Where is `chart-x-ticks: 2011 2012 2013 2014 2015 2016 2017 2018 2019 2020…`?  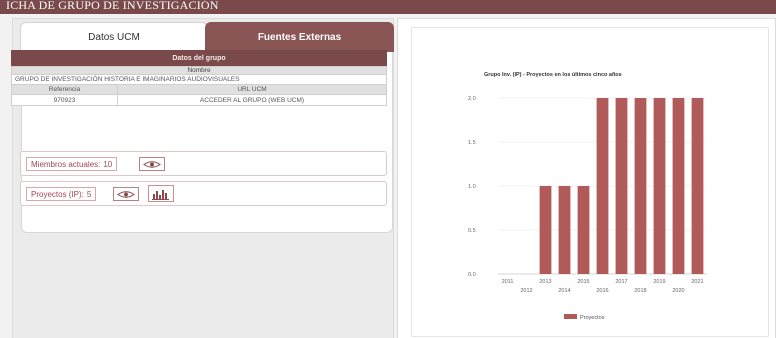
chart-x-ticks: 2011 2012 2013 2014 2015 2016 2017 2018 2019 2020… is located at coordinates (603, 286).